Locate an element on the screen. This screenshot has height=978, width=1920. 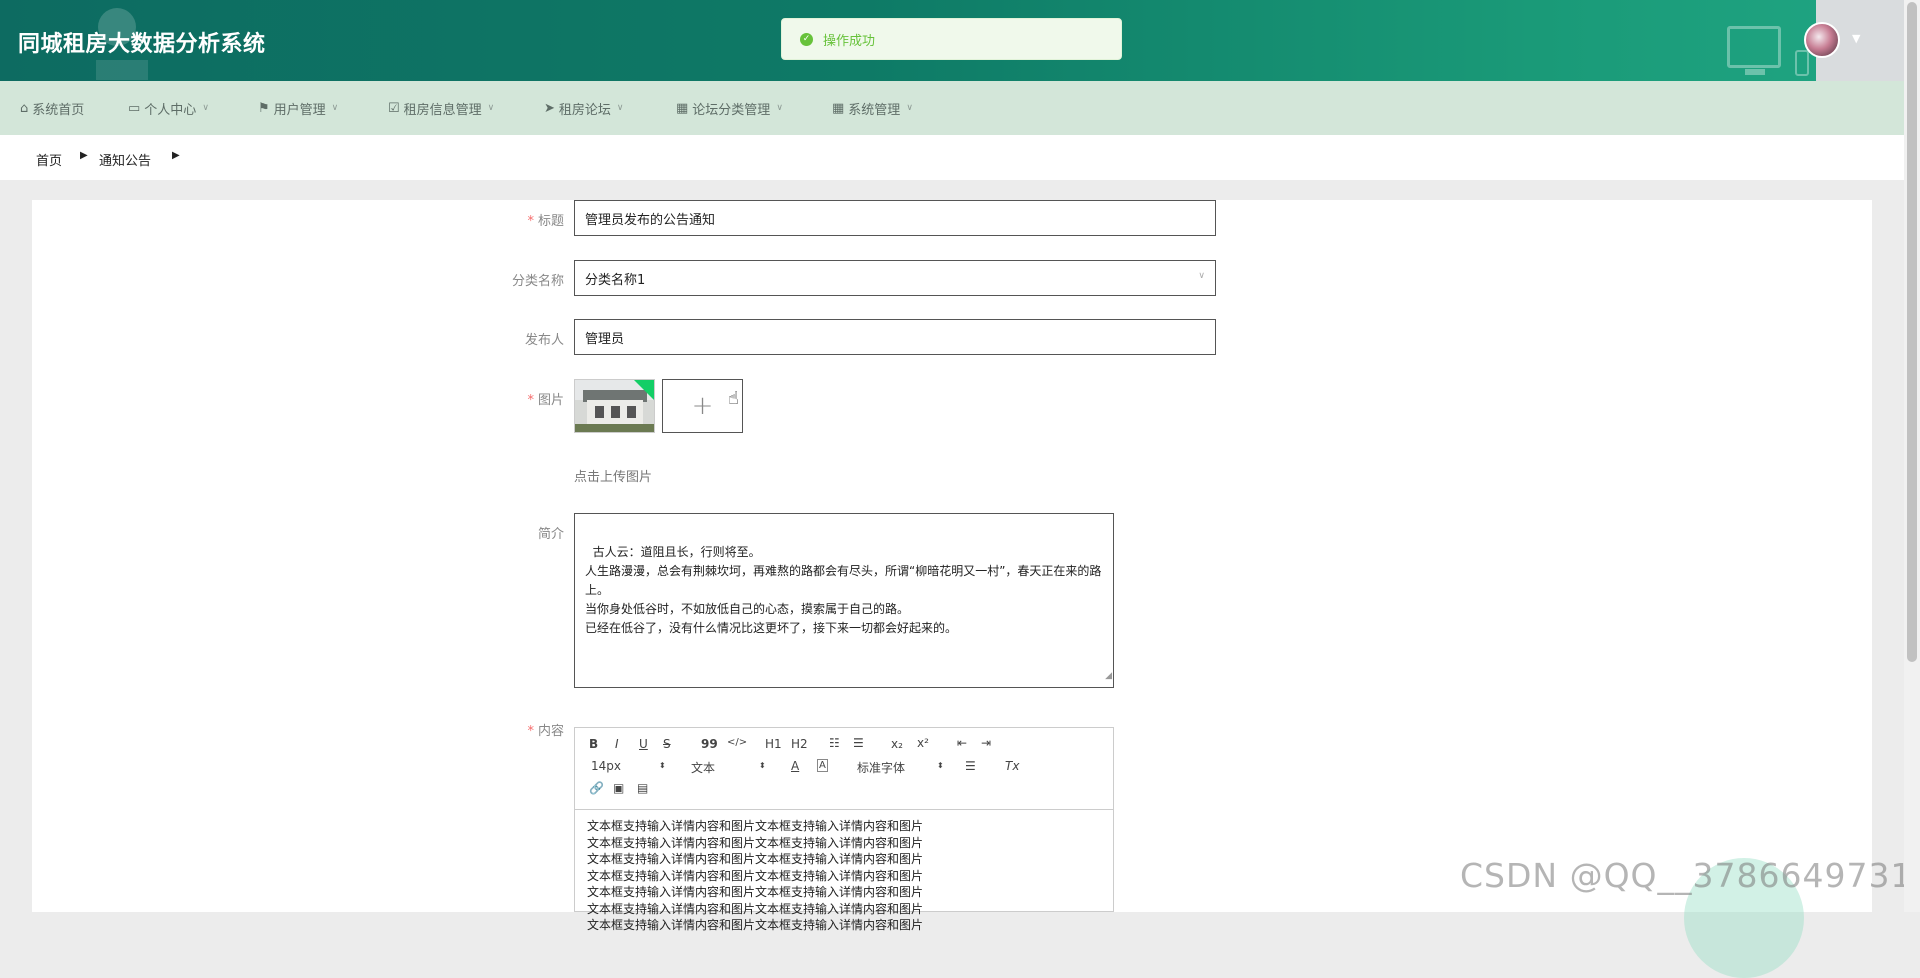
nav-item-label: 租房论坛 is located at coordinates (584, 110).